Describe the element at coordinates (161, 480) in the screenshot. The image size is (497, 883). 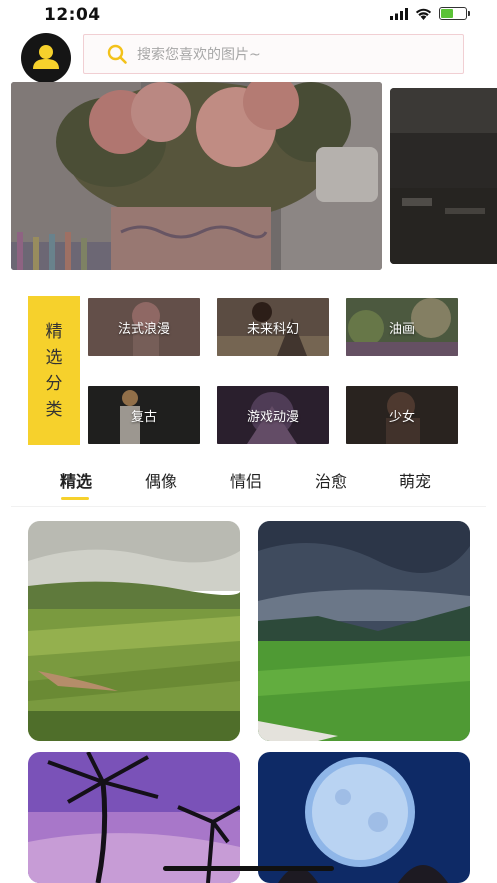
I see `tab-idol: 偶像` at that location.